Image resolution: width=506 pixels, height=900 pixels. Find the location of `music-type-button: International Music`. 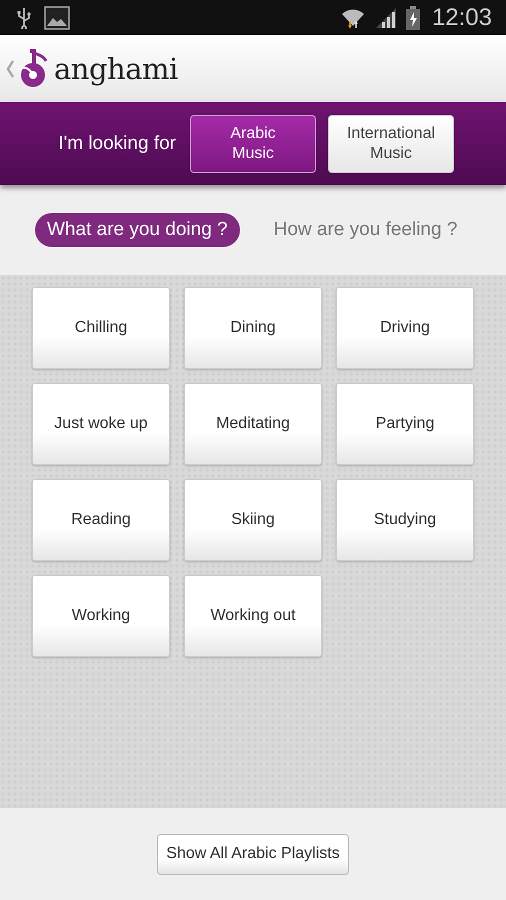

music-type-button: International Music is located at coordinates (391, 143).